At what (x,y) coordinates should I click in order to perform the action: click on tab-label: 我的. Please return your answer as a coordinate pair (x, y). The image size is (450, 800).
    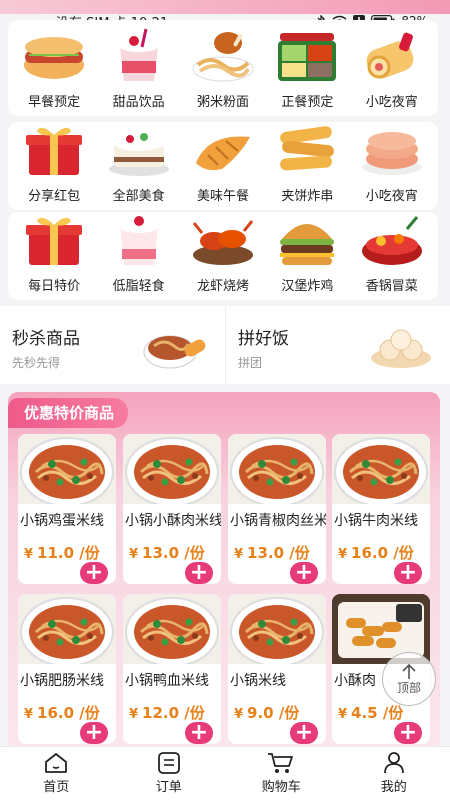
    Looking at the image, I should click on (393, 787).